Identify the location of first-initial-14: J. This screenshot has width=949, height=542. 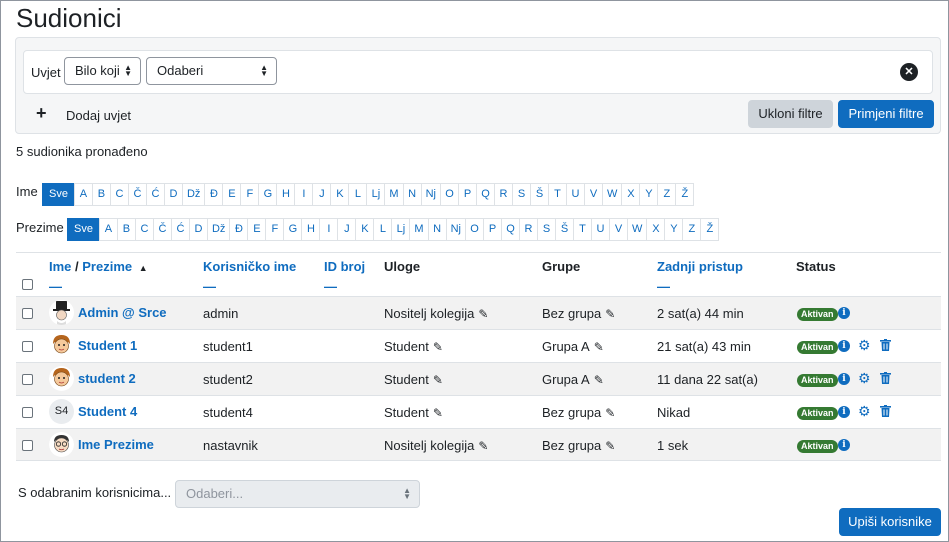
(322, 194).